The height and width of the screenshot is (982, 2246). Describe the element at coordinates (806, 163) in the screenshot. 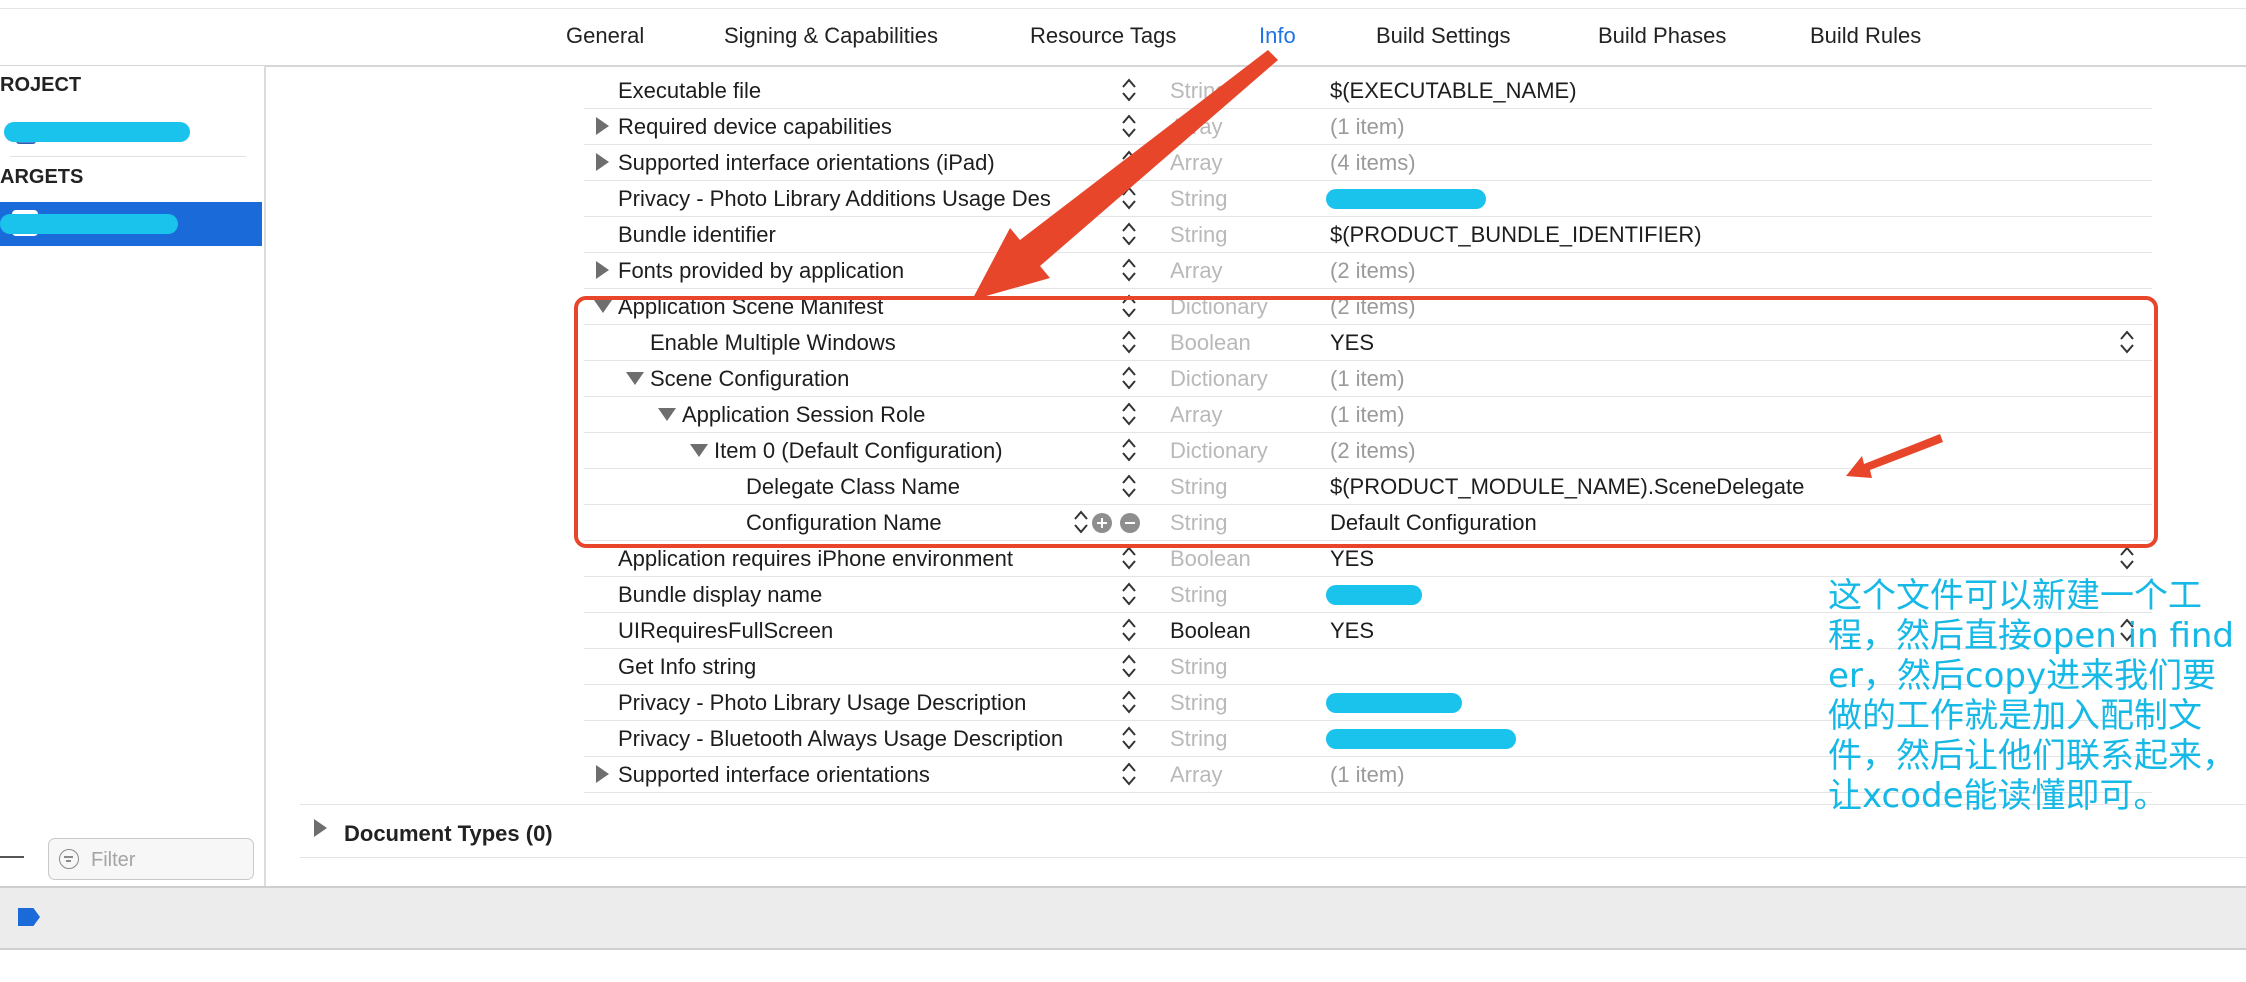

I see `plist-key: Supported interface orientations (iPad)` at that location.